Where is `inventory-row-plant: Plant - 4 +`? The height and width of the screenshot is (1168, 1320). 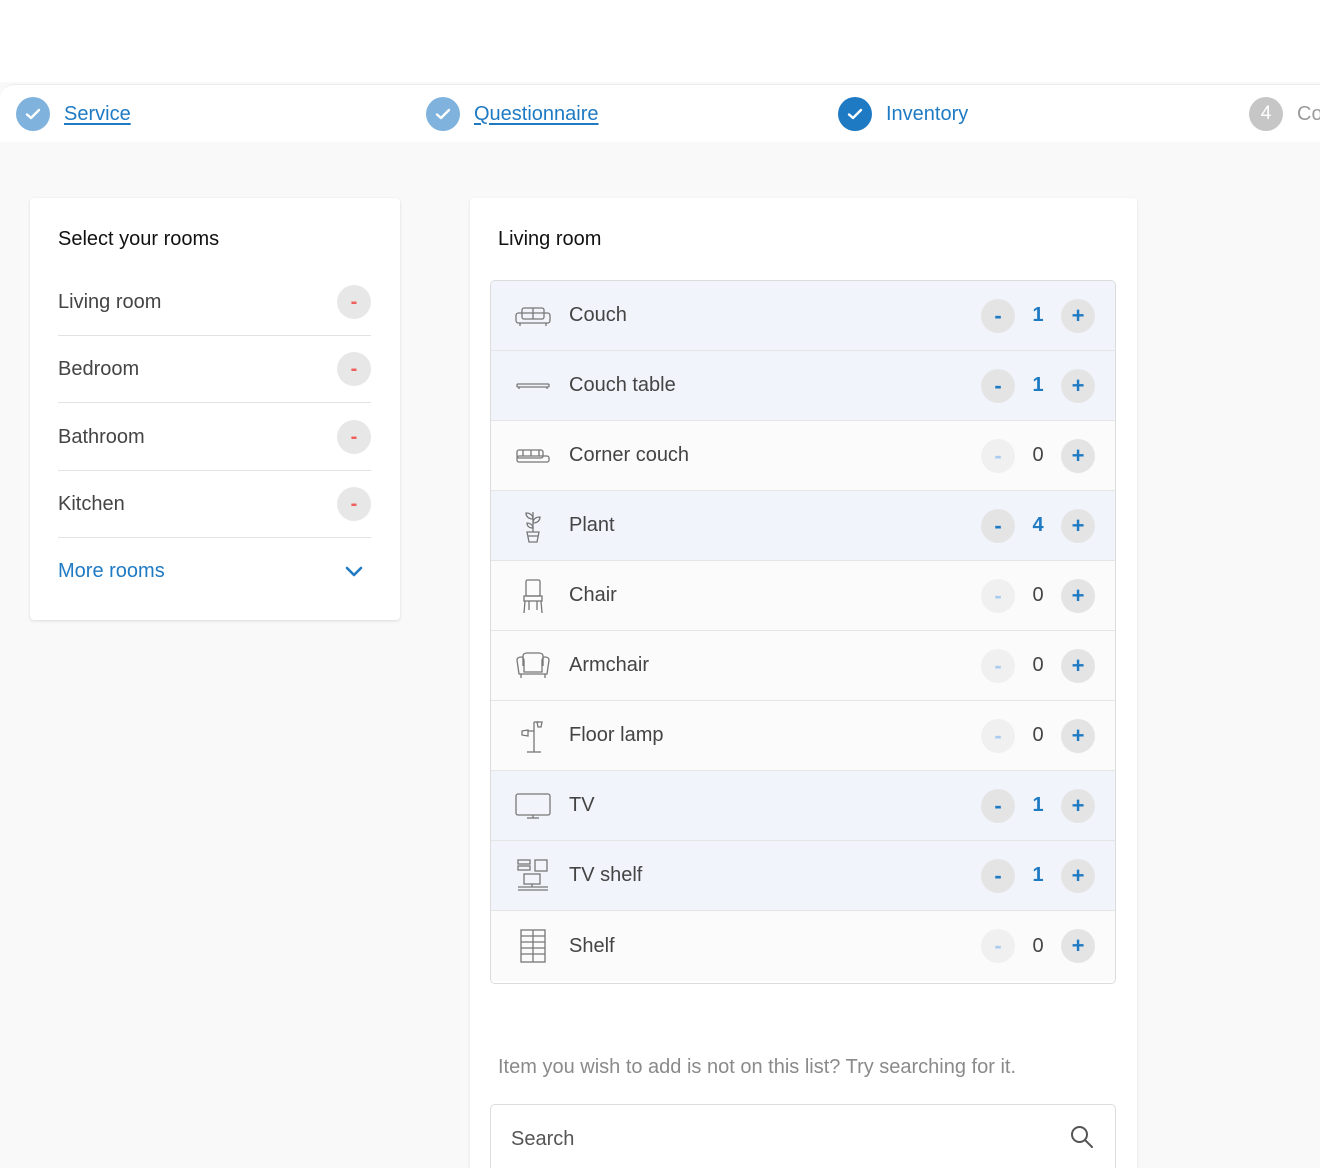 inventory-row-plant: Plant - 4 + is located at coordinates (803, 526).